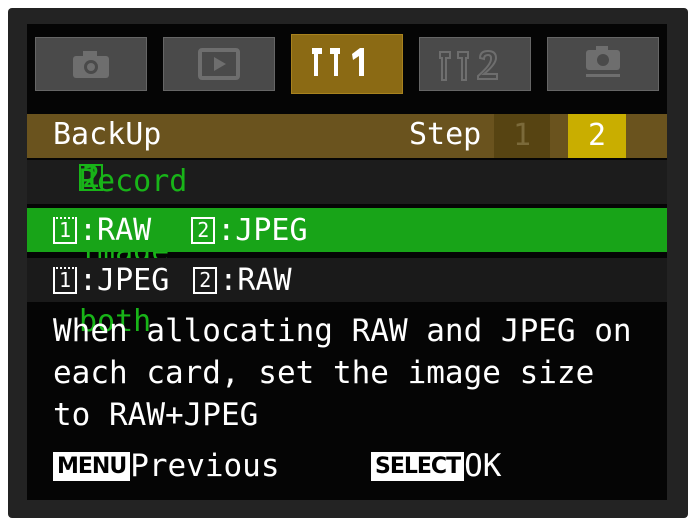 The height and width of the screenshot is (524, 693). I want to click on camera-icon, so click(91, 64).